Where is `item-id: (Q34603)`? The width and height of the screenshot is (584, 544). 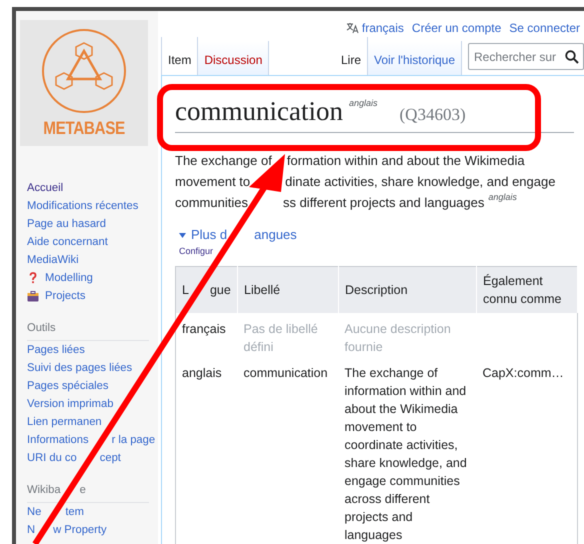
item-id: (Q34603) is located at coordinates (433, 115).